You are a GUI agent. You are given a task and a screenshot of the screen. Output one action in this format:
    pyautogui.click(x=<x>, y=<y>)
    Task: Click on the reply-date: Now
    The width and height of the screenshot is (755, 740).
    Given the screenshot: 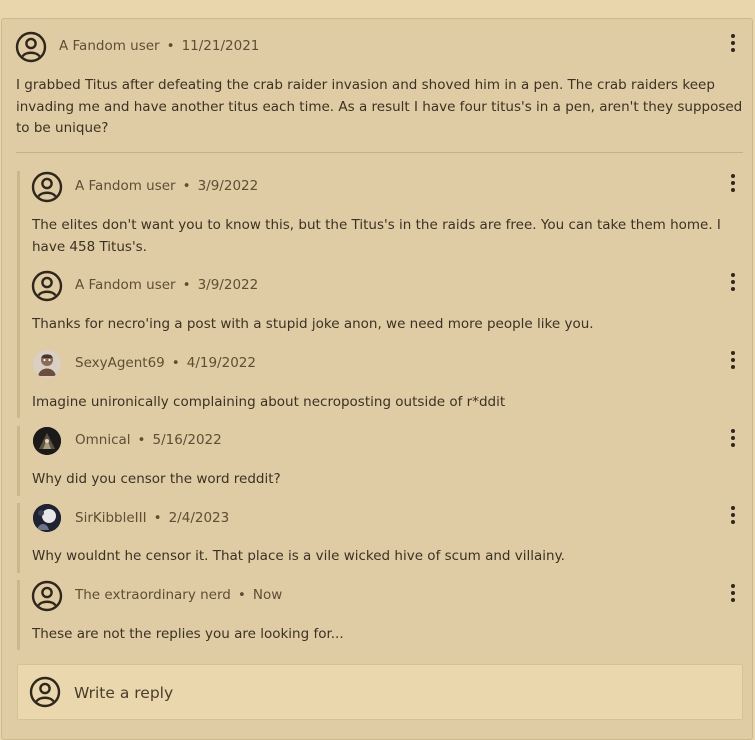 What is the action you would take?
    pyautogui.click(x=267, y=595)
    